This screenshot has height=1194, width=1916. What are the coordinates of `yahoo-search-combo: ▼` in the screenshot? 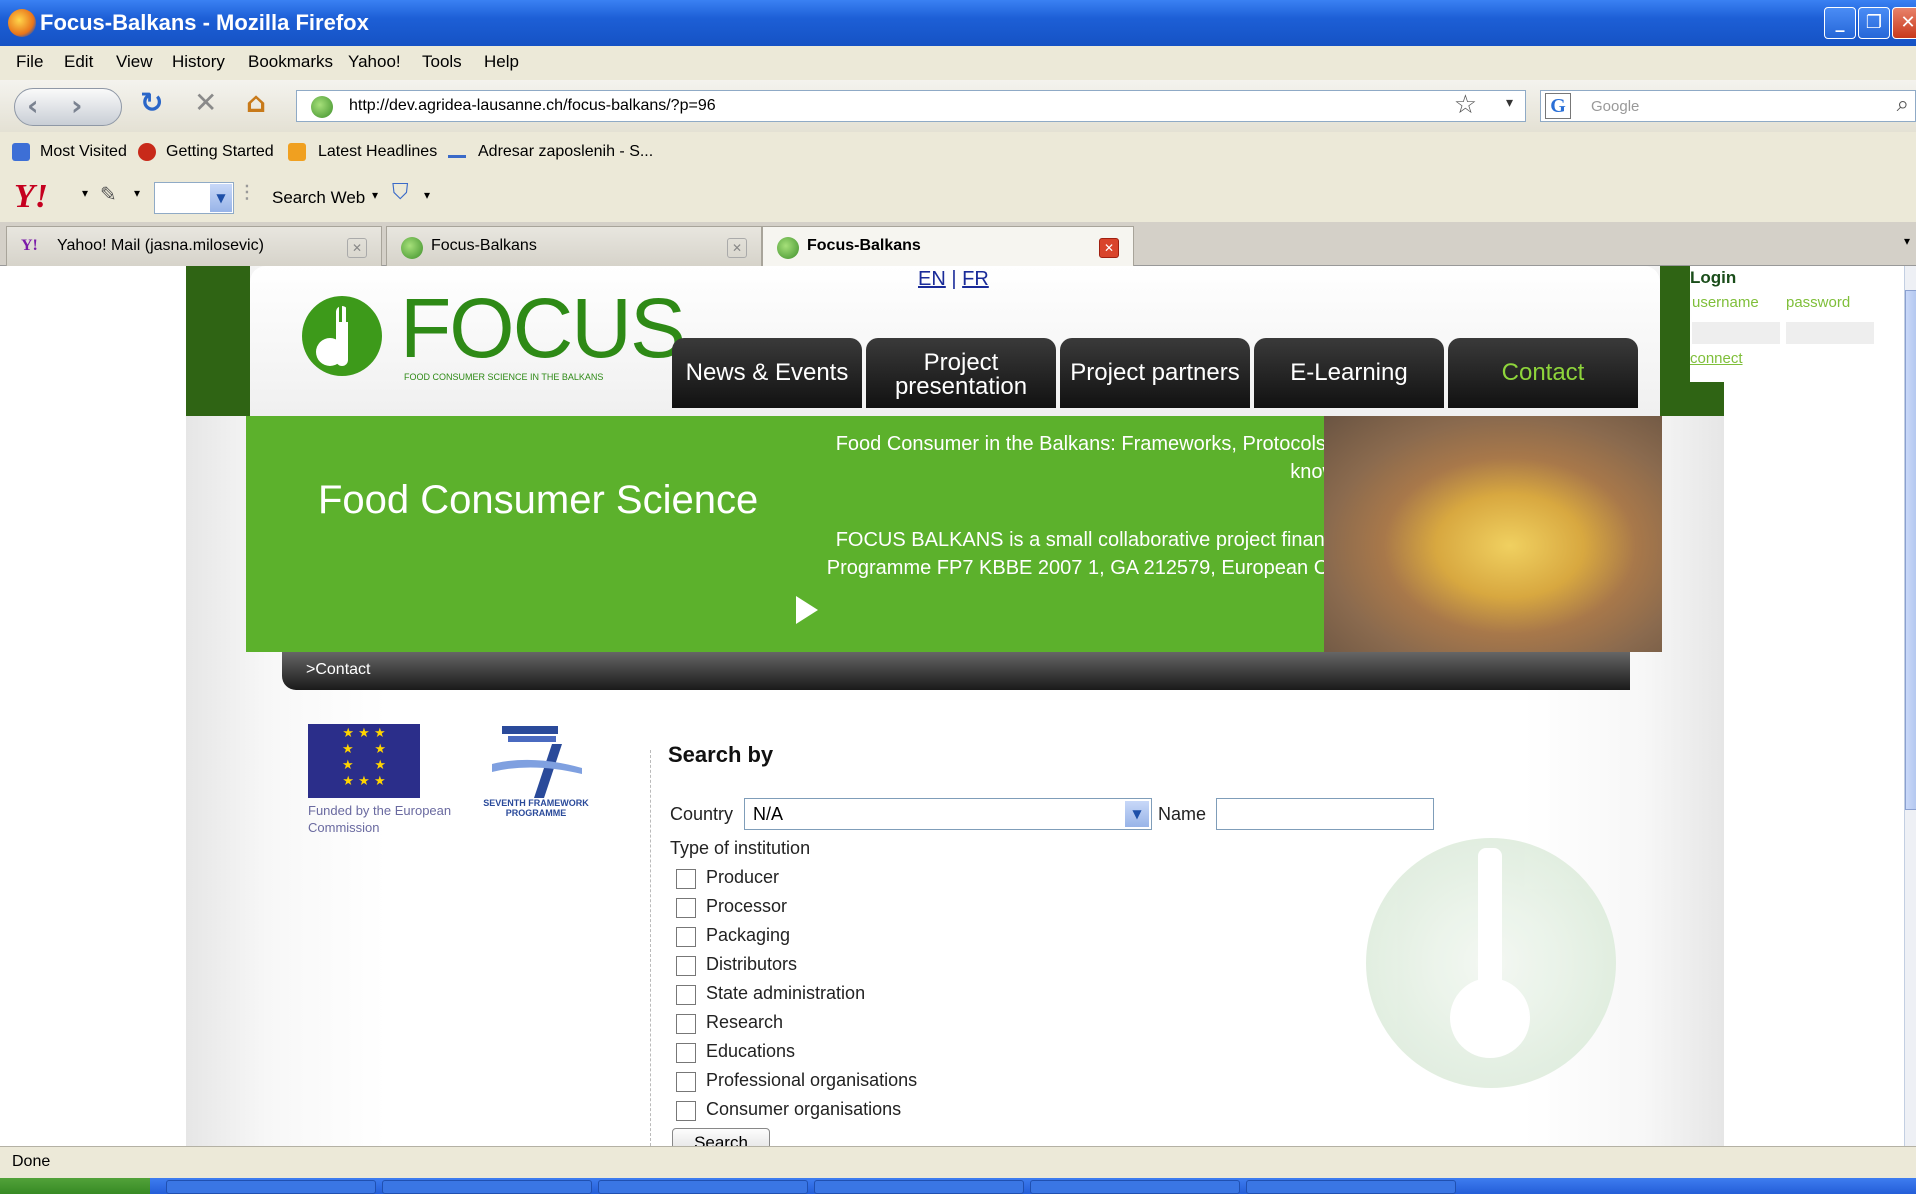 It's located at (194, 198).